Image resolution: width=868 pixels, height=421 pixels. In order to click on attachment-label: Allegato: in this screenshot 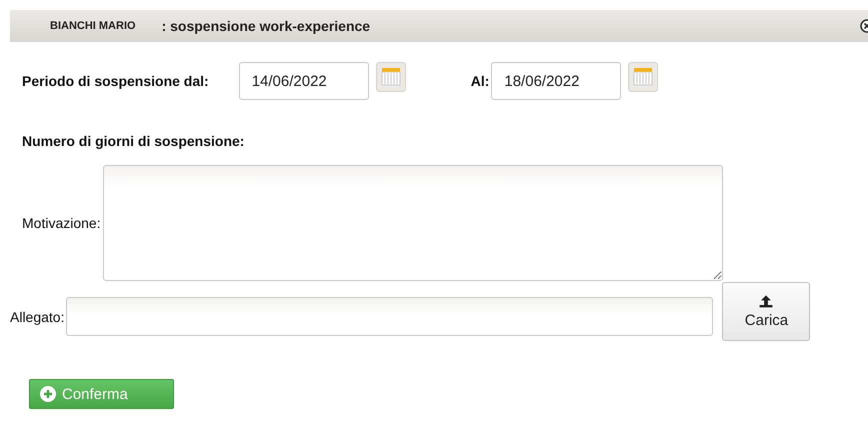, I will do `click(37, 316)`.